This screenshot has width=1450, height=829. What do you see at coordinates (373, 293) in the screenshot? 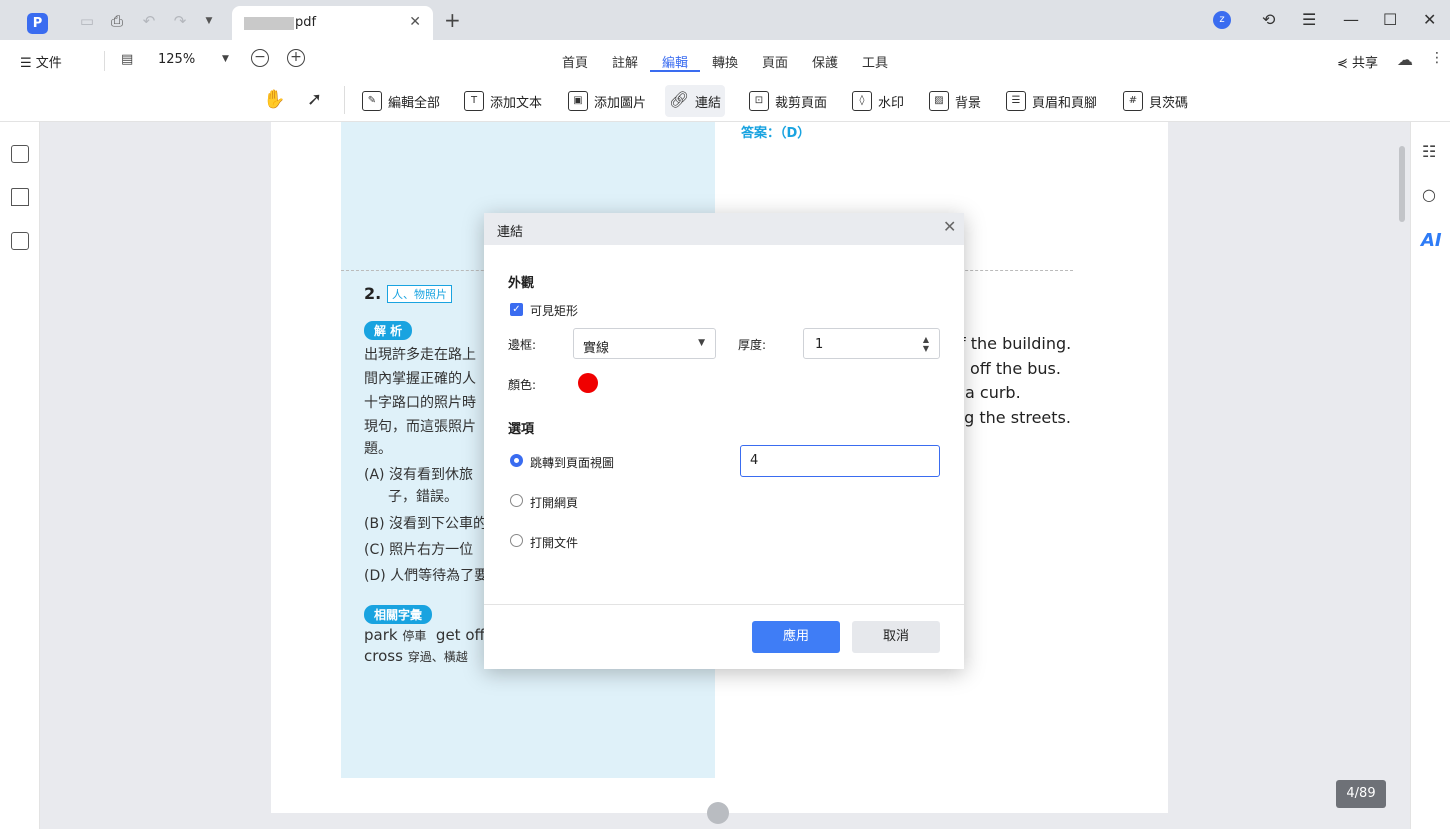
I see `question-number: 2.` at bounding box center [373, 293].